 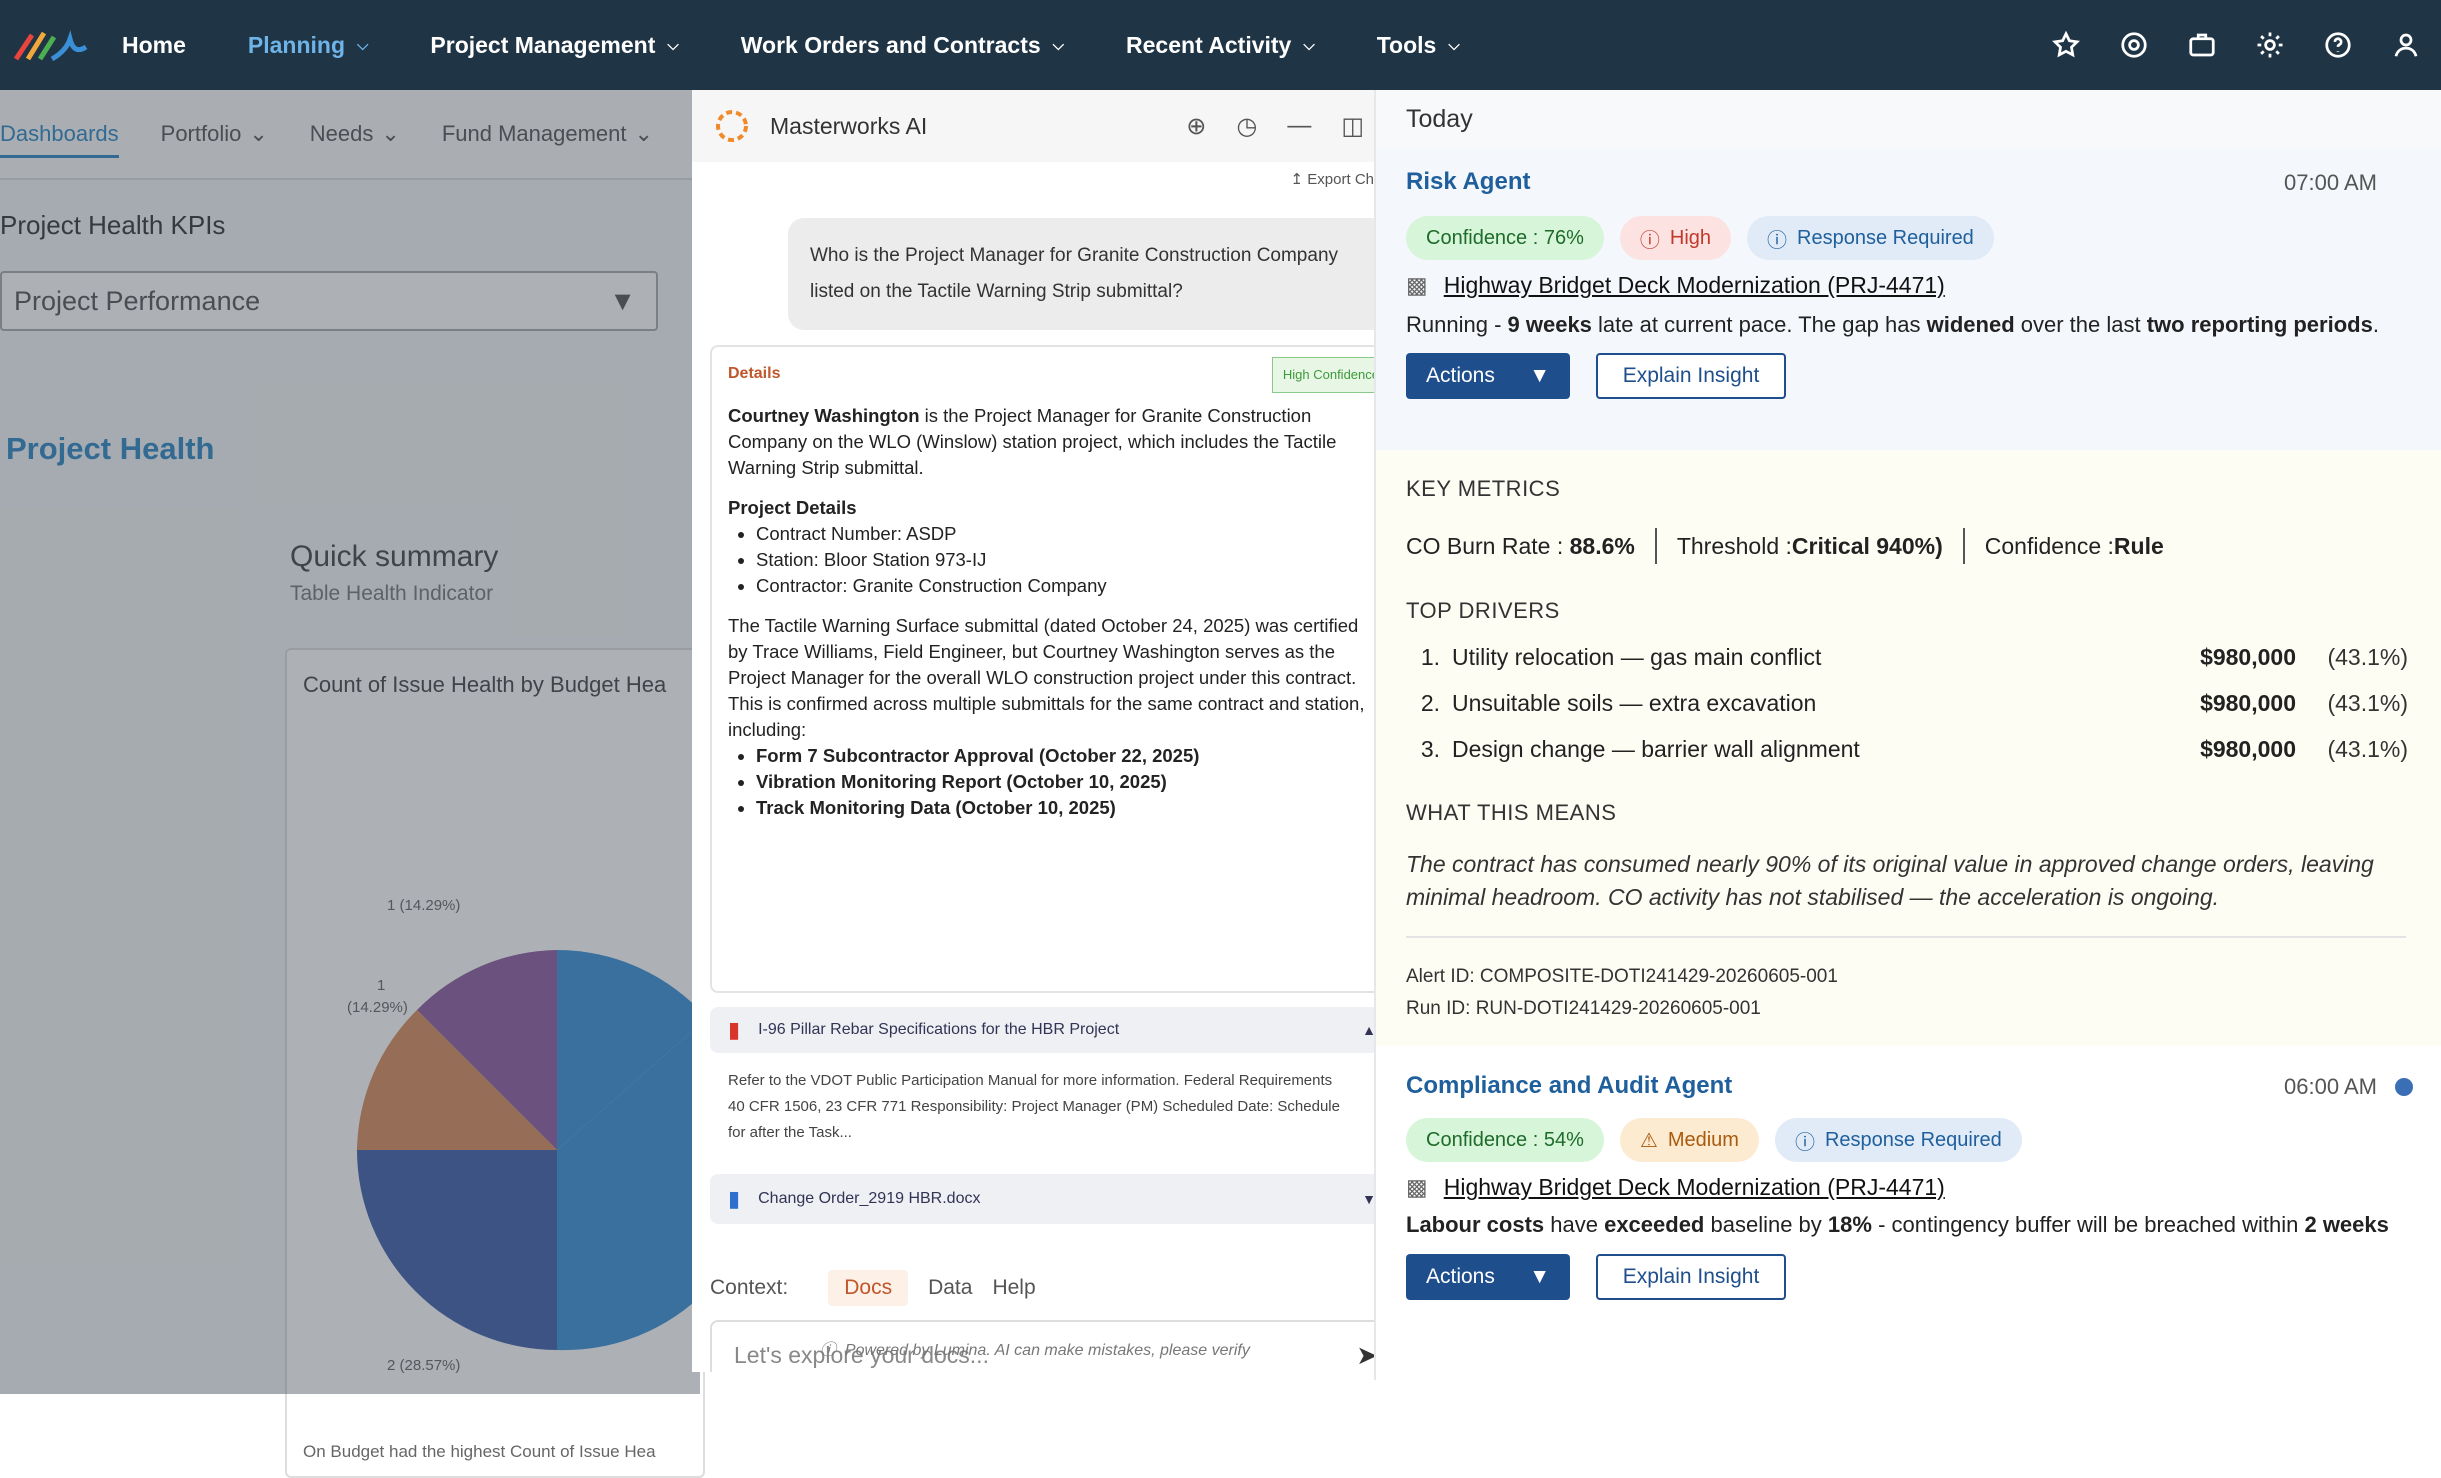 I want to click on driver-number: 1., so click(x=1430, y=657).